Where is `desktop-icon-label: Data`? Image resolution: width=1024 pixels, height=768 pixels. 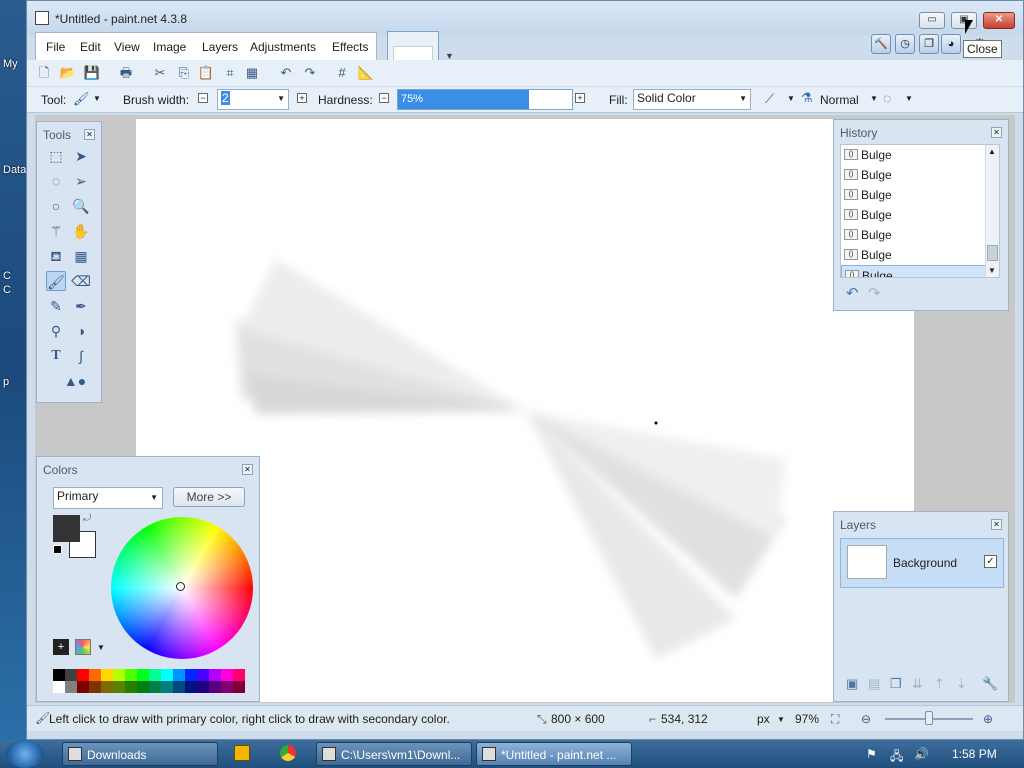 desktop-icon-label: Data is located at coordinates (14, 170).